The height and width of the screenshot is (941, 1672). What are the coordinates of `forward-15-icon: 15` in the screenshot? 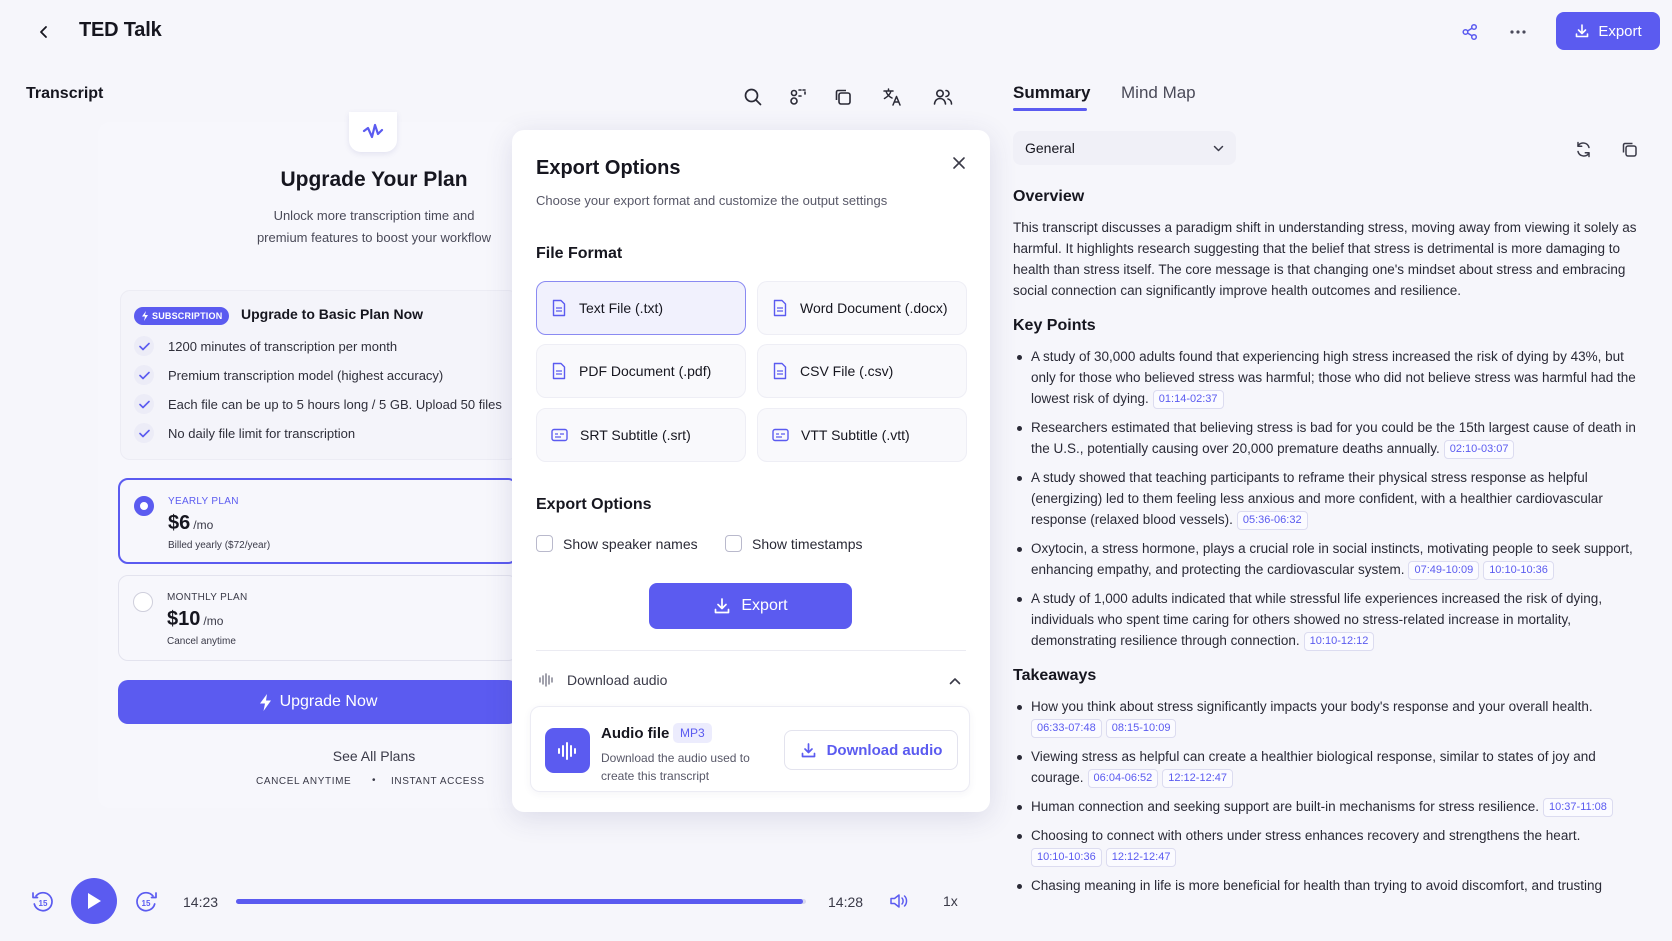 It's located at (146, 902).